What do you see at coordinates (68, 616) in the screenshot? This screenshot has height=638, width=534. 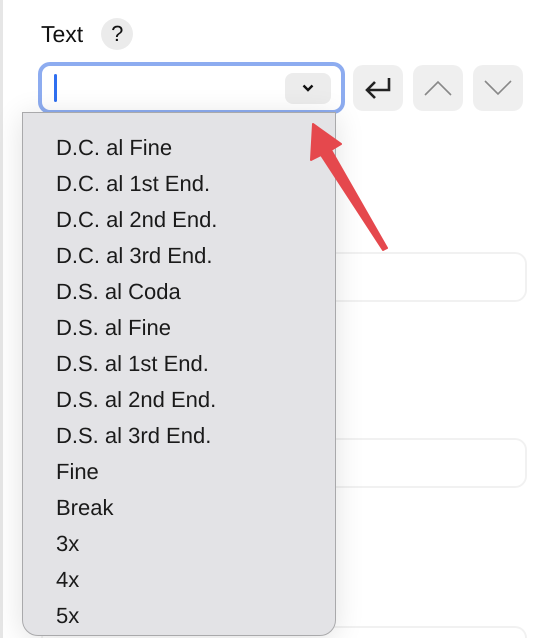 I see `menu-item: 5x` at bounding box center [68, 616].